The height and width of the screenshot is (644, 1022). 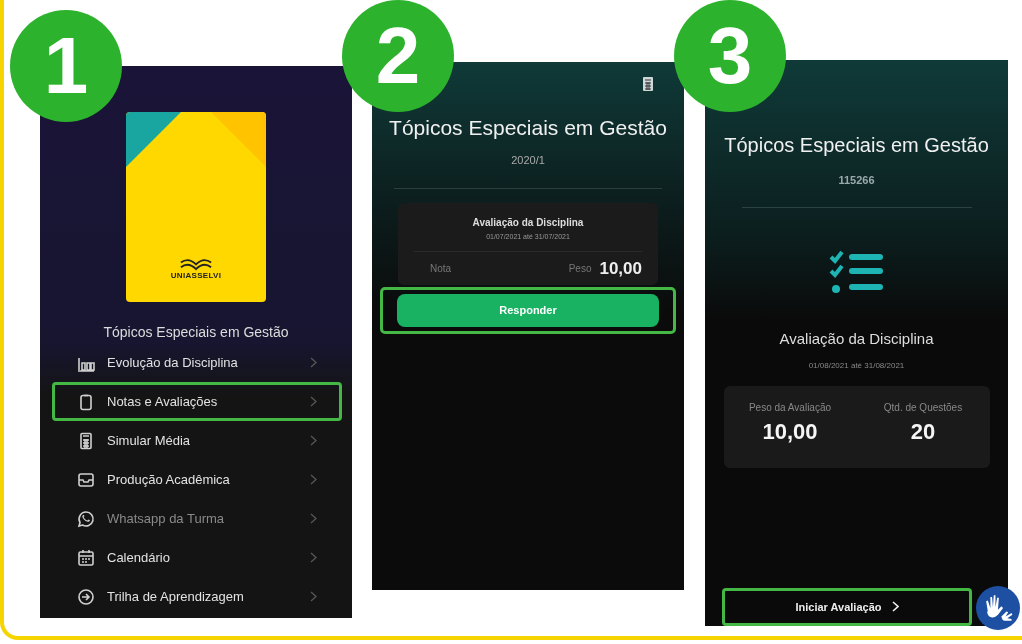 I want to click on logo-text: UNIASSELVI, so click(x=196, y=276).